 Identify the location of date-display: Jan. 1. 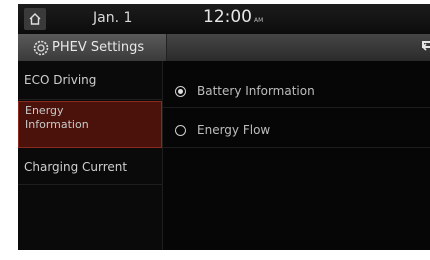
(113, 18).